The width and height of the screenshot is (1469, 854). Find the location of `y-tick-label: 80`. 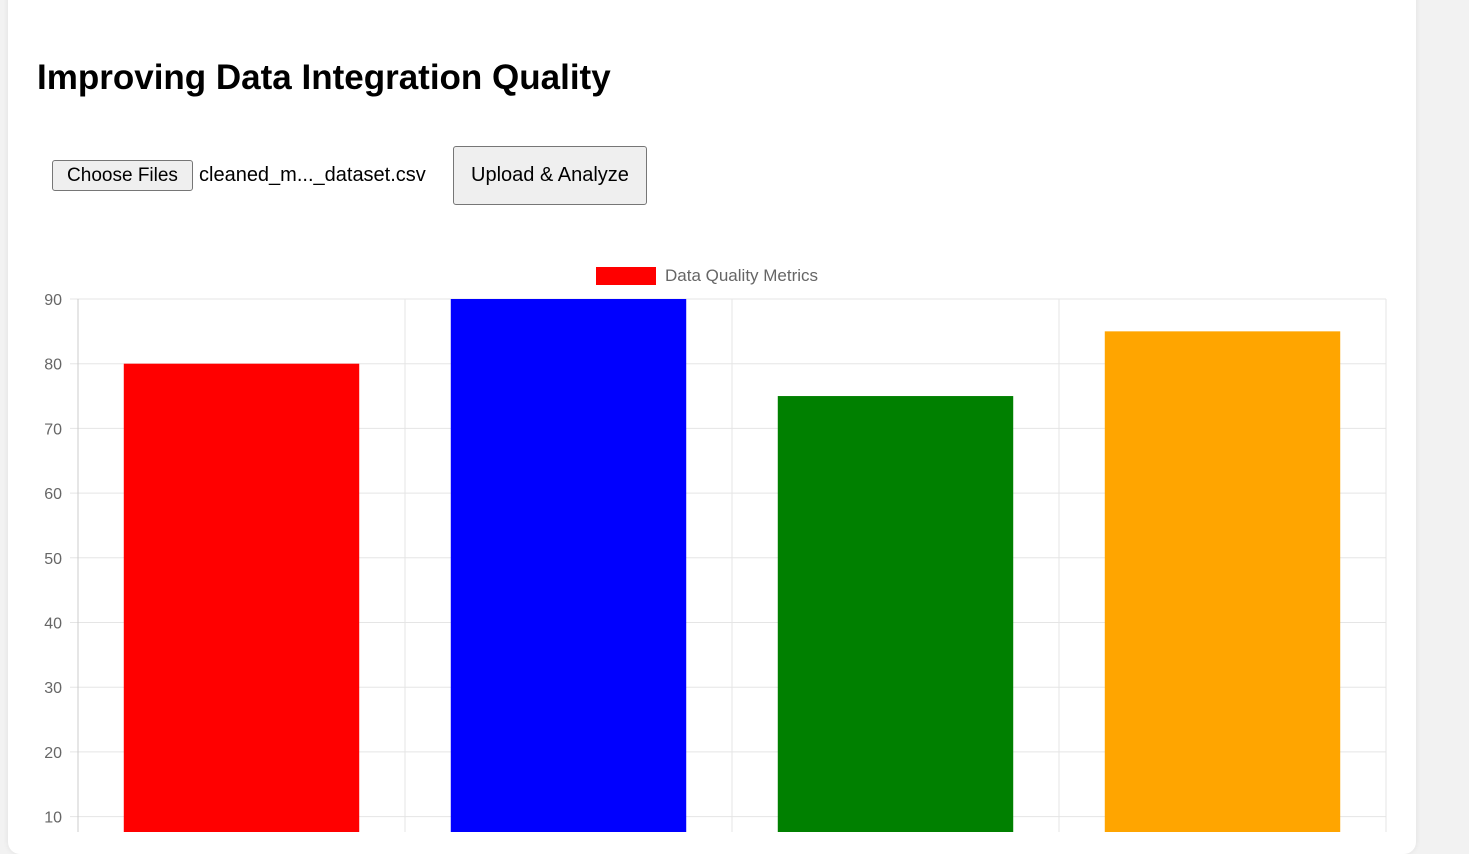

y-tick-label: 80 is located at coordinates (53, 365).